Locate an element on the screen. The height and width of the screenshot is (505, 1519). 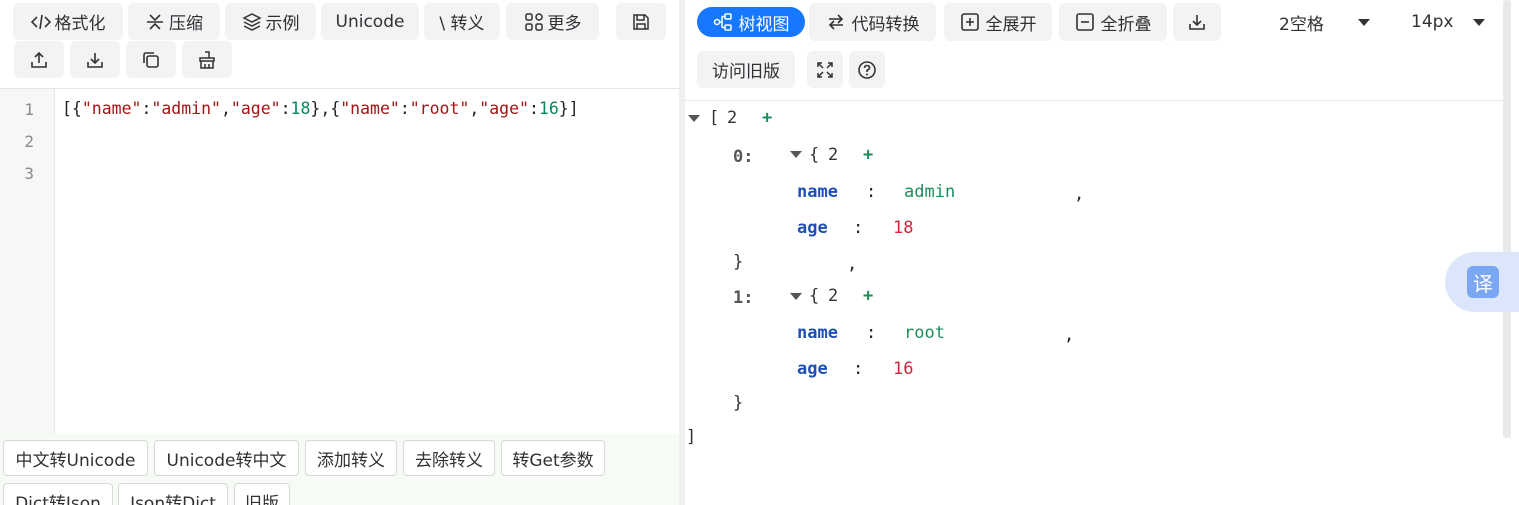
scrollbar is located at coordinates (1507, 219).